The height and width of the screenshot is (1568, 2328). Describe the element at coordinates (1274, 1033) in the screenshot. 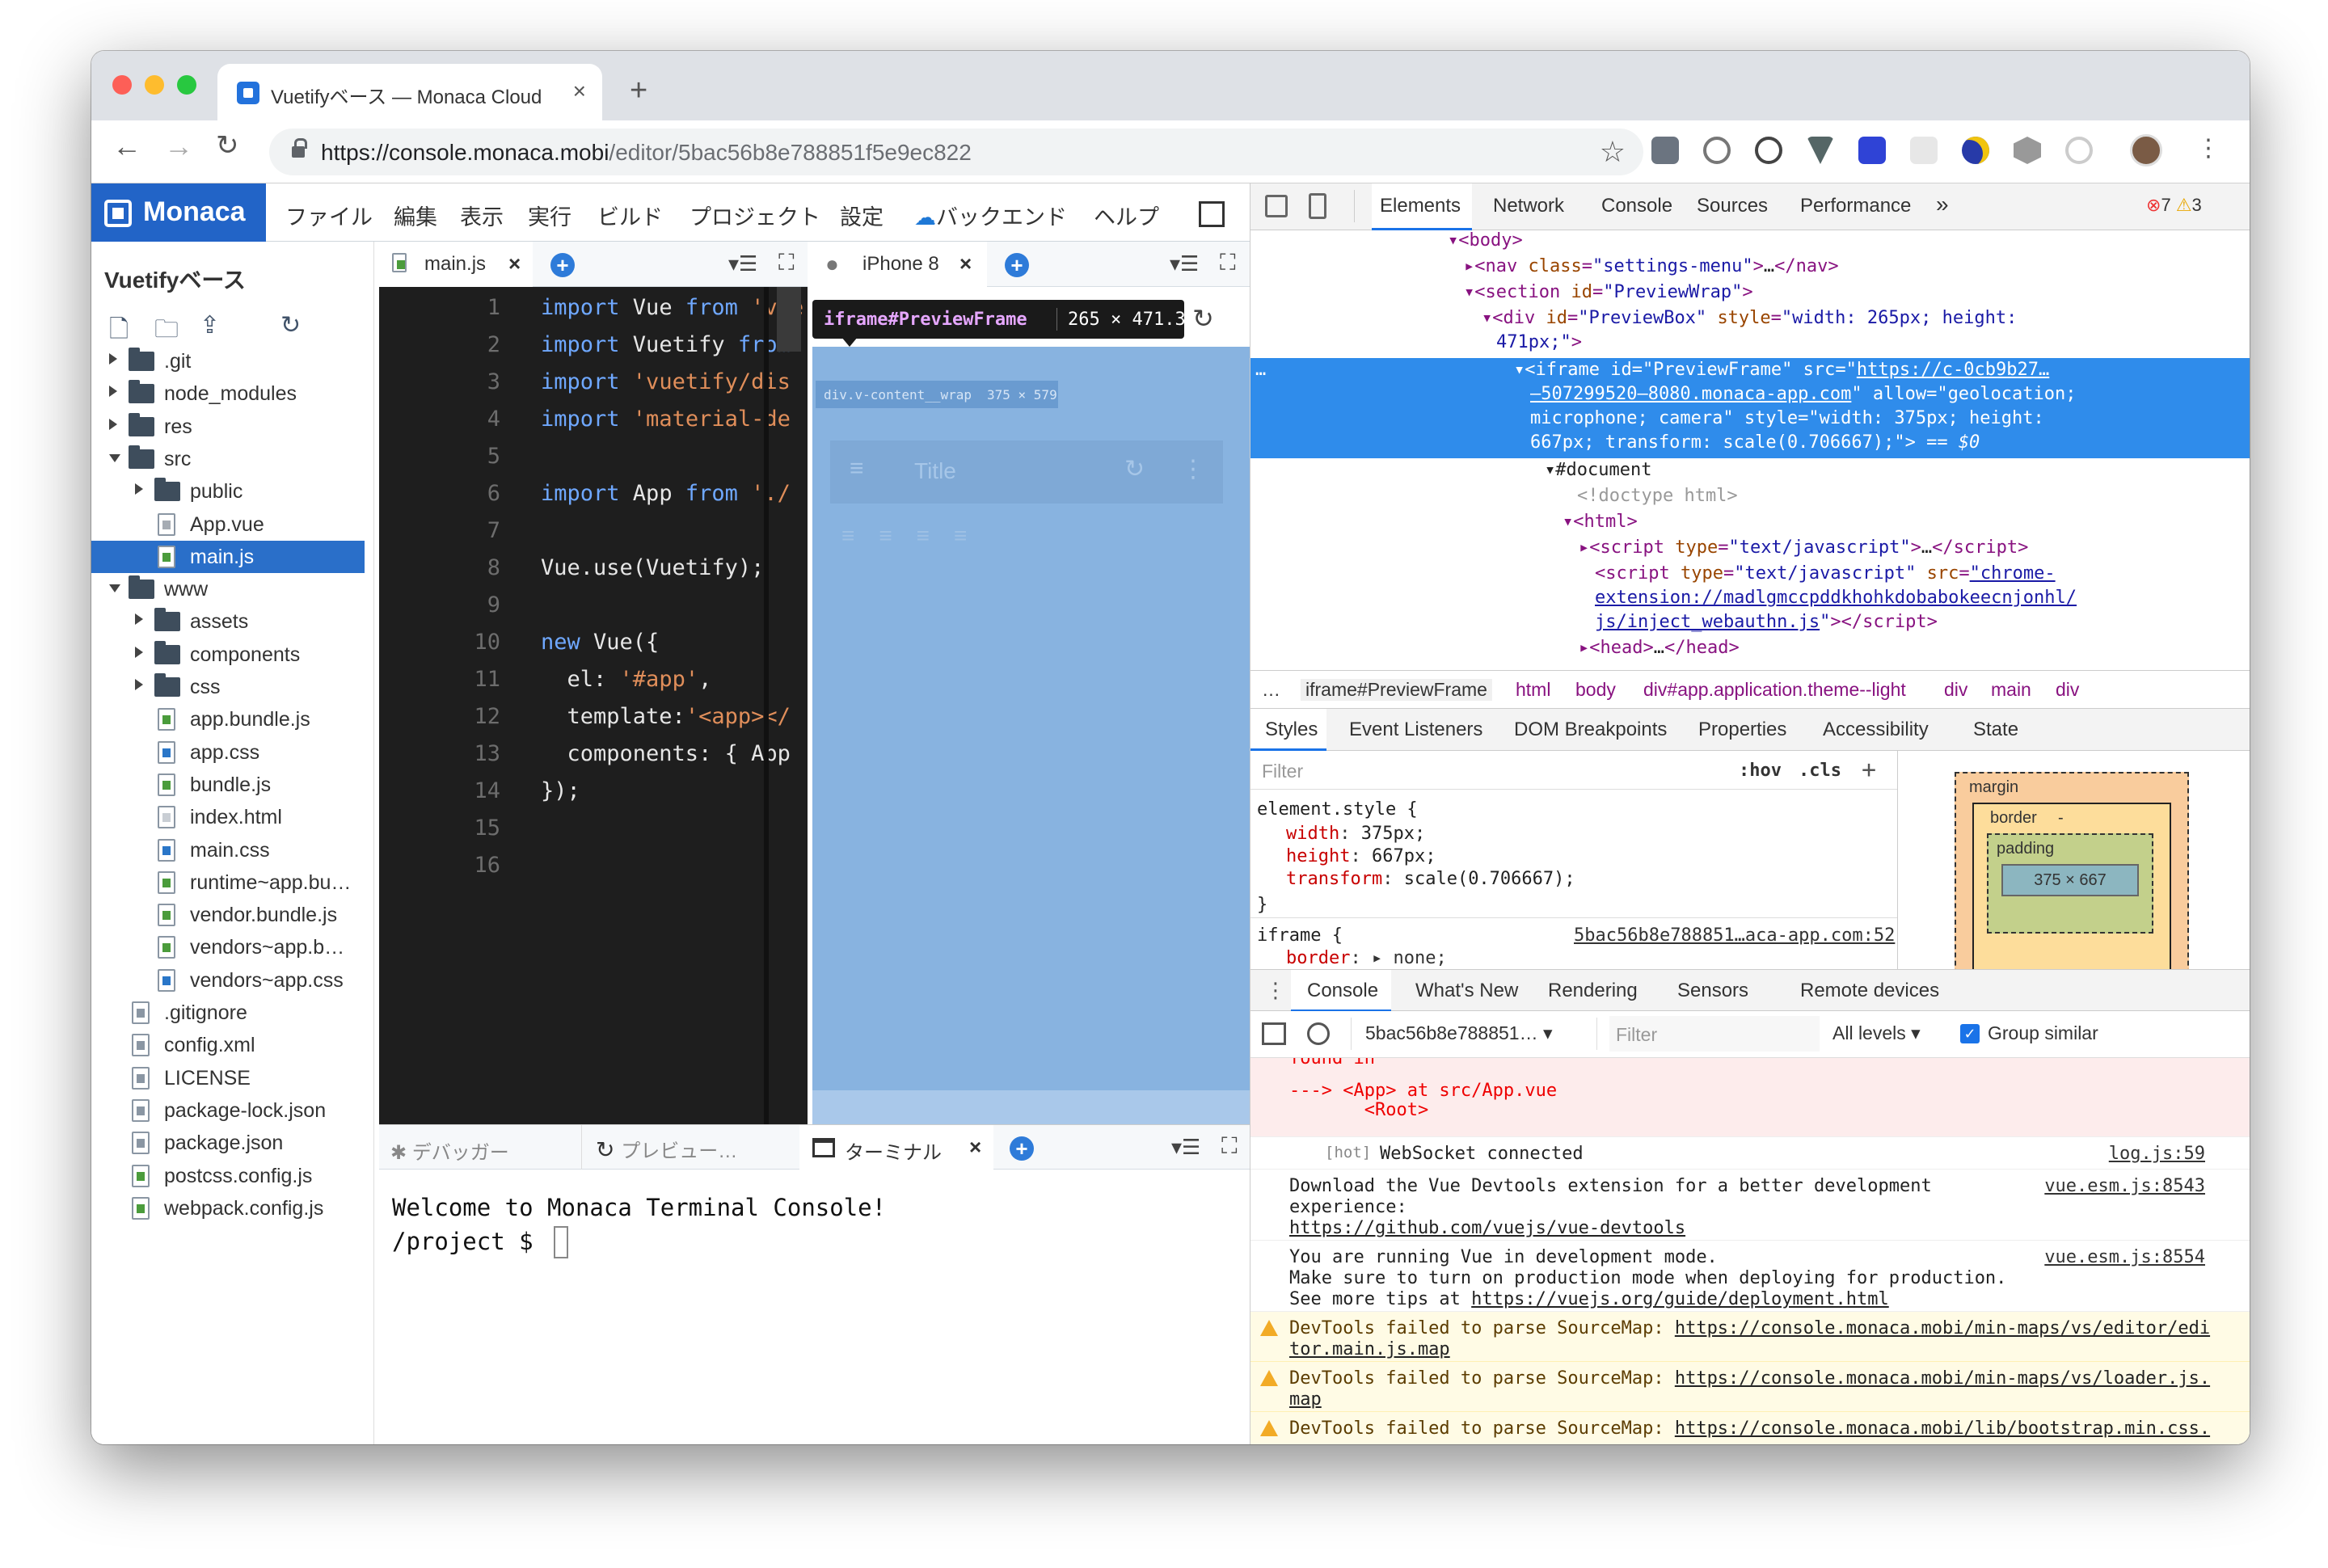

I see `sidebar-toggle-icon` at that location.